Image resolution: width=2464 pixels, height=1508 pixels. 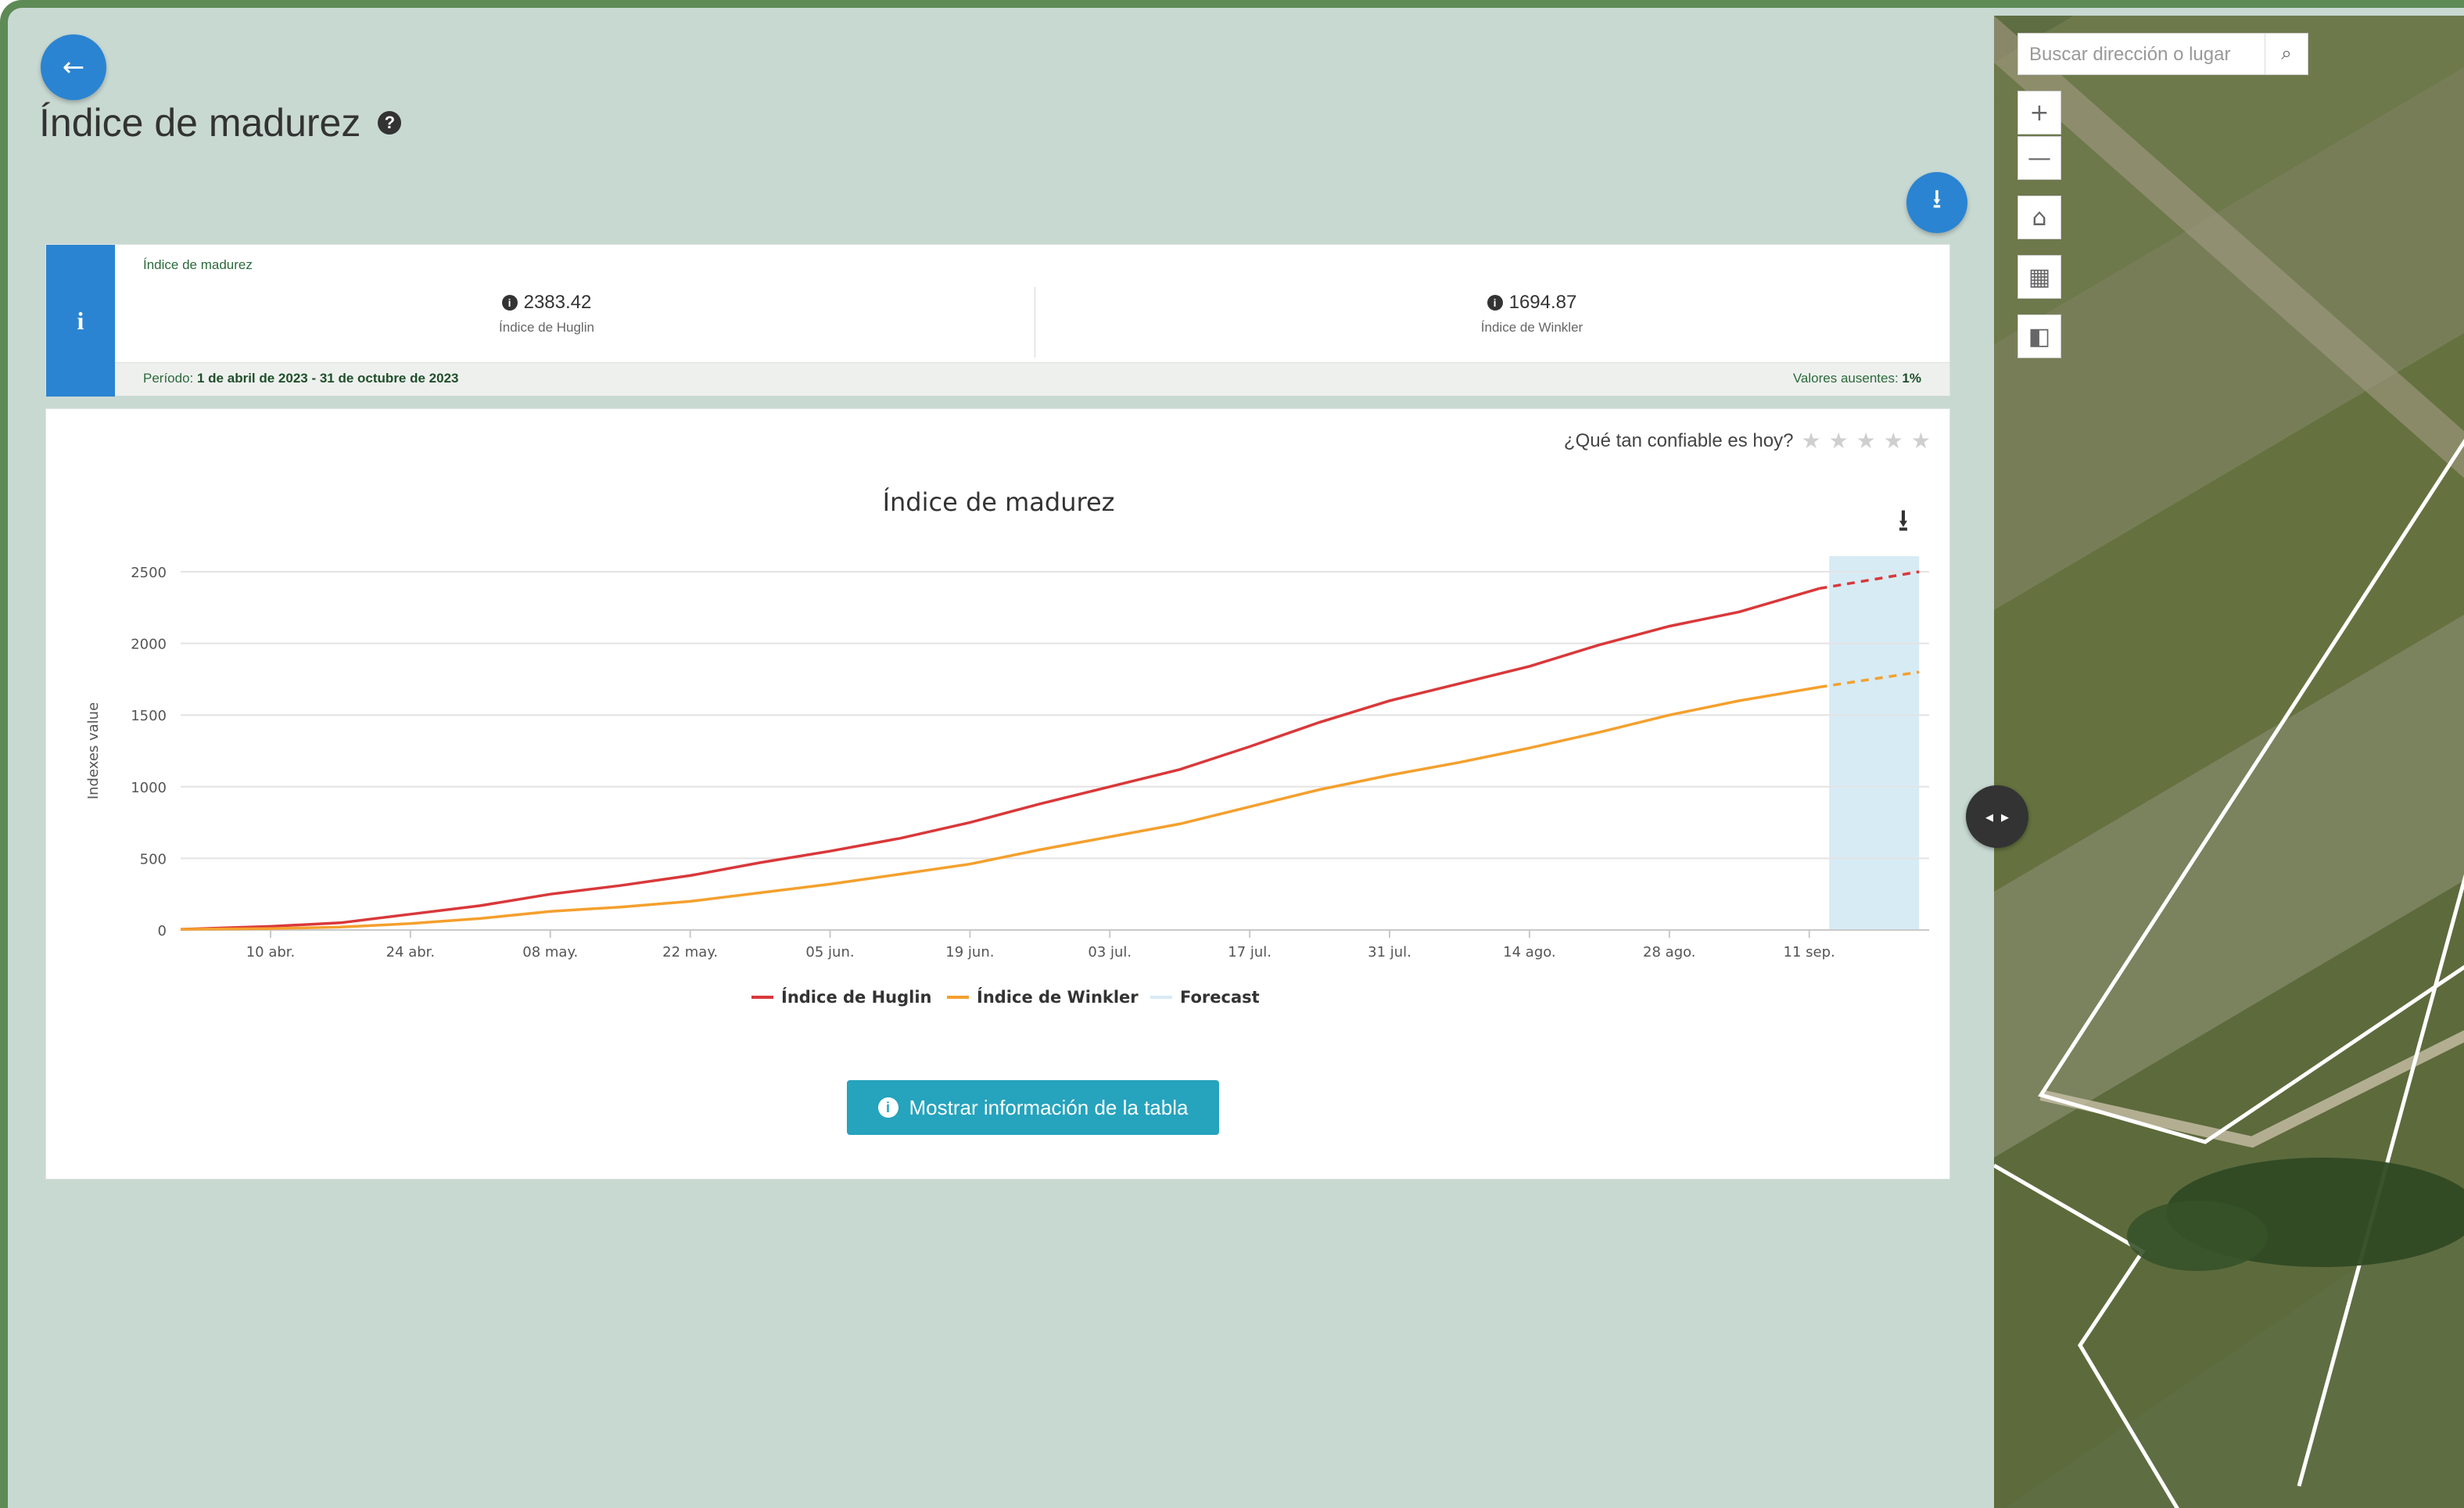 I want to click on stat-winkler: i 1694.87 Índice de Winkler, so click(x=1531, y=314).